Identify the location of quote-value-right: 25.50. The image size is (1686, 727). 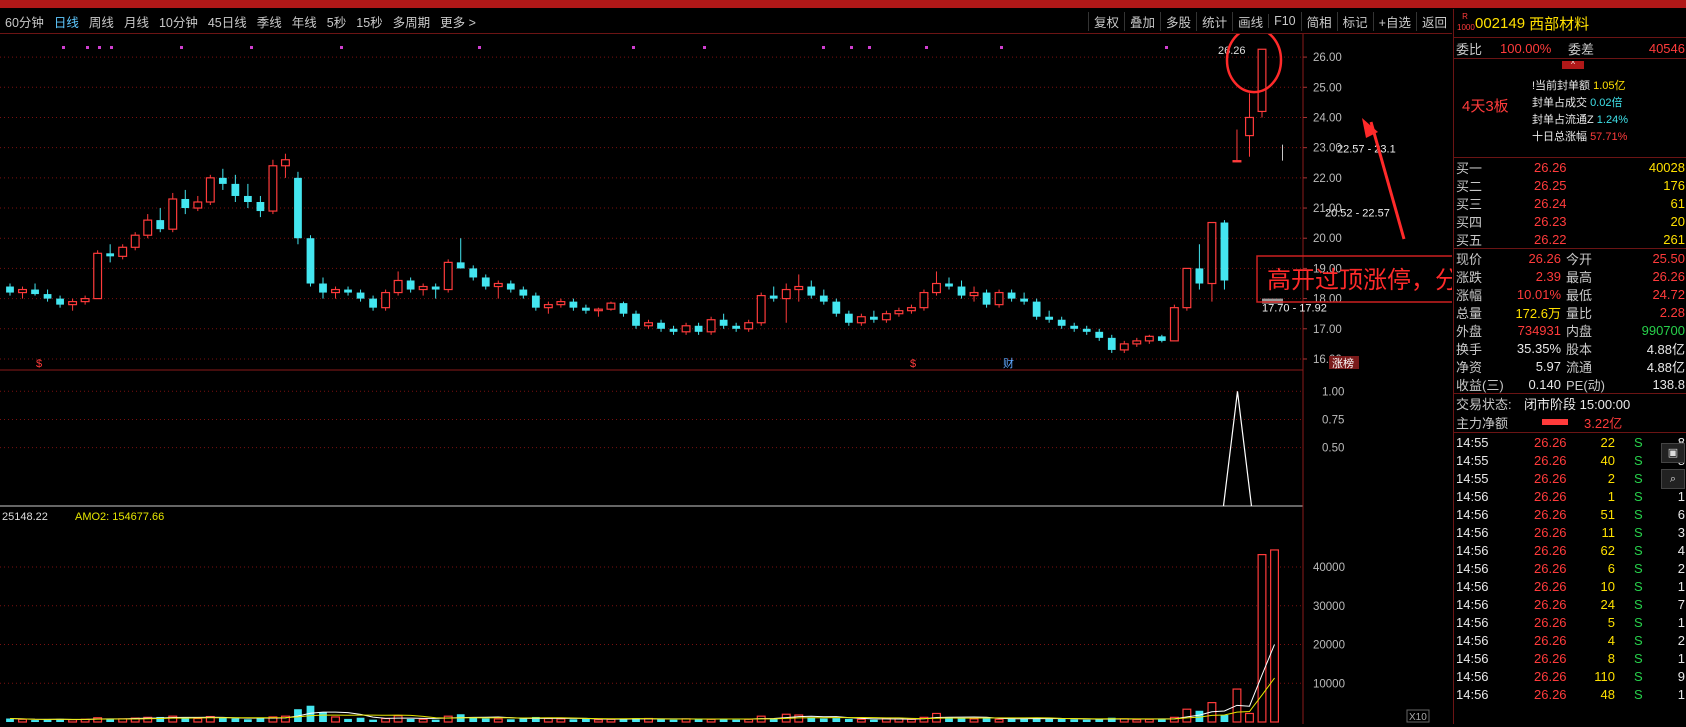
(1668, 258).